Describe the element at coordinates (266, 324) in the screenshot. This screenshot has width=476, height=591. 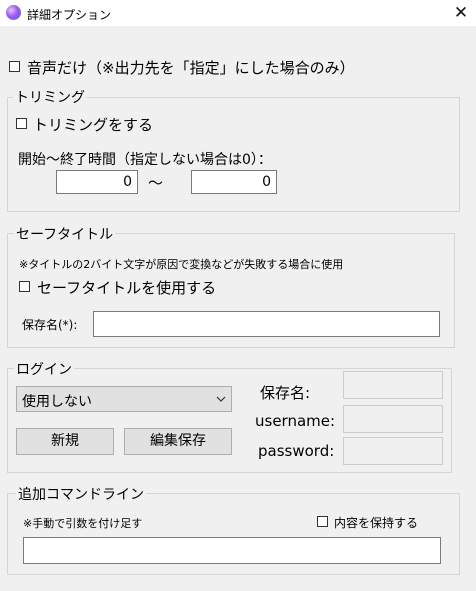
I see `safe-save-name-input` at that location.